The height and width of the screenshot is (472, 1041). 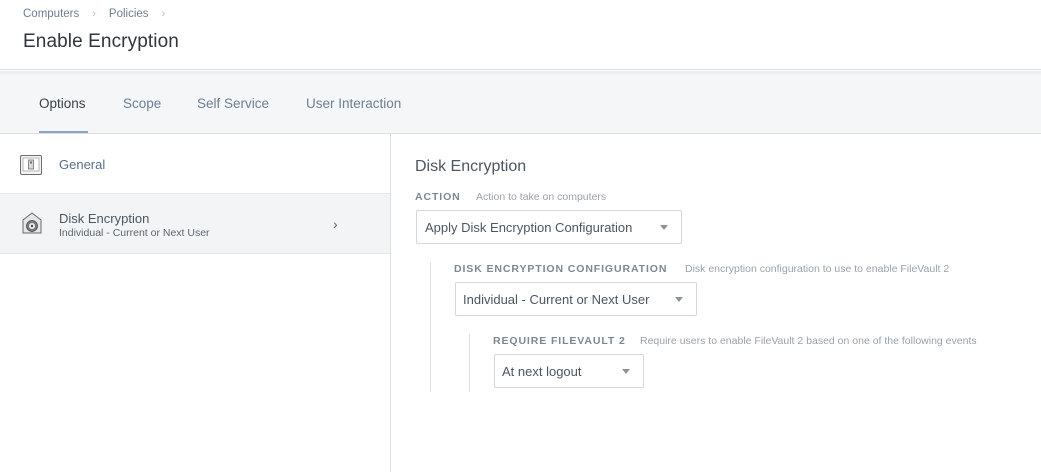 What do you see at coordinates (134, 233) in the screenshot?
I see `sidebar-item-sublabel: Individual - Current or Next User` at bounding box center [134, 233].